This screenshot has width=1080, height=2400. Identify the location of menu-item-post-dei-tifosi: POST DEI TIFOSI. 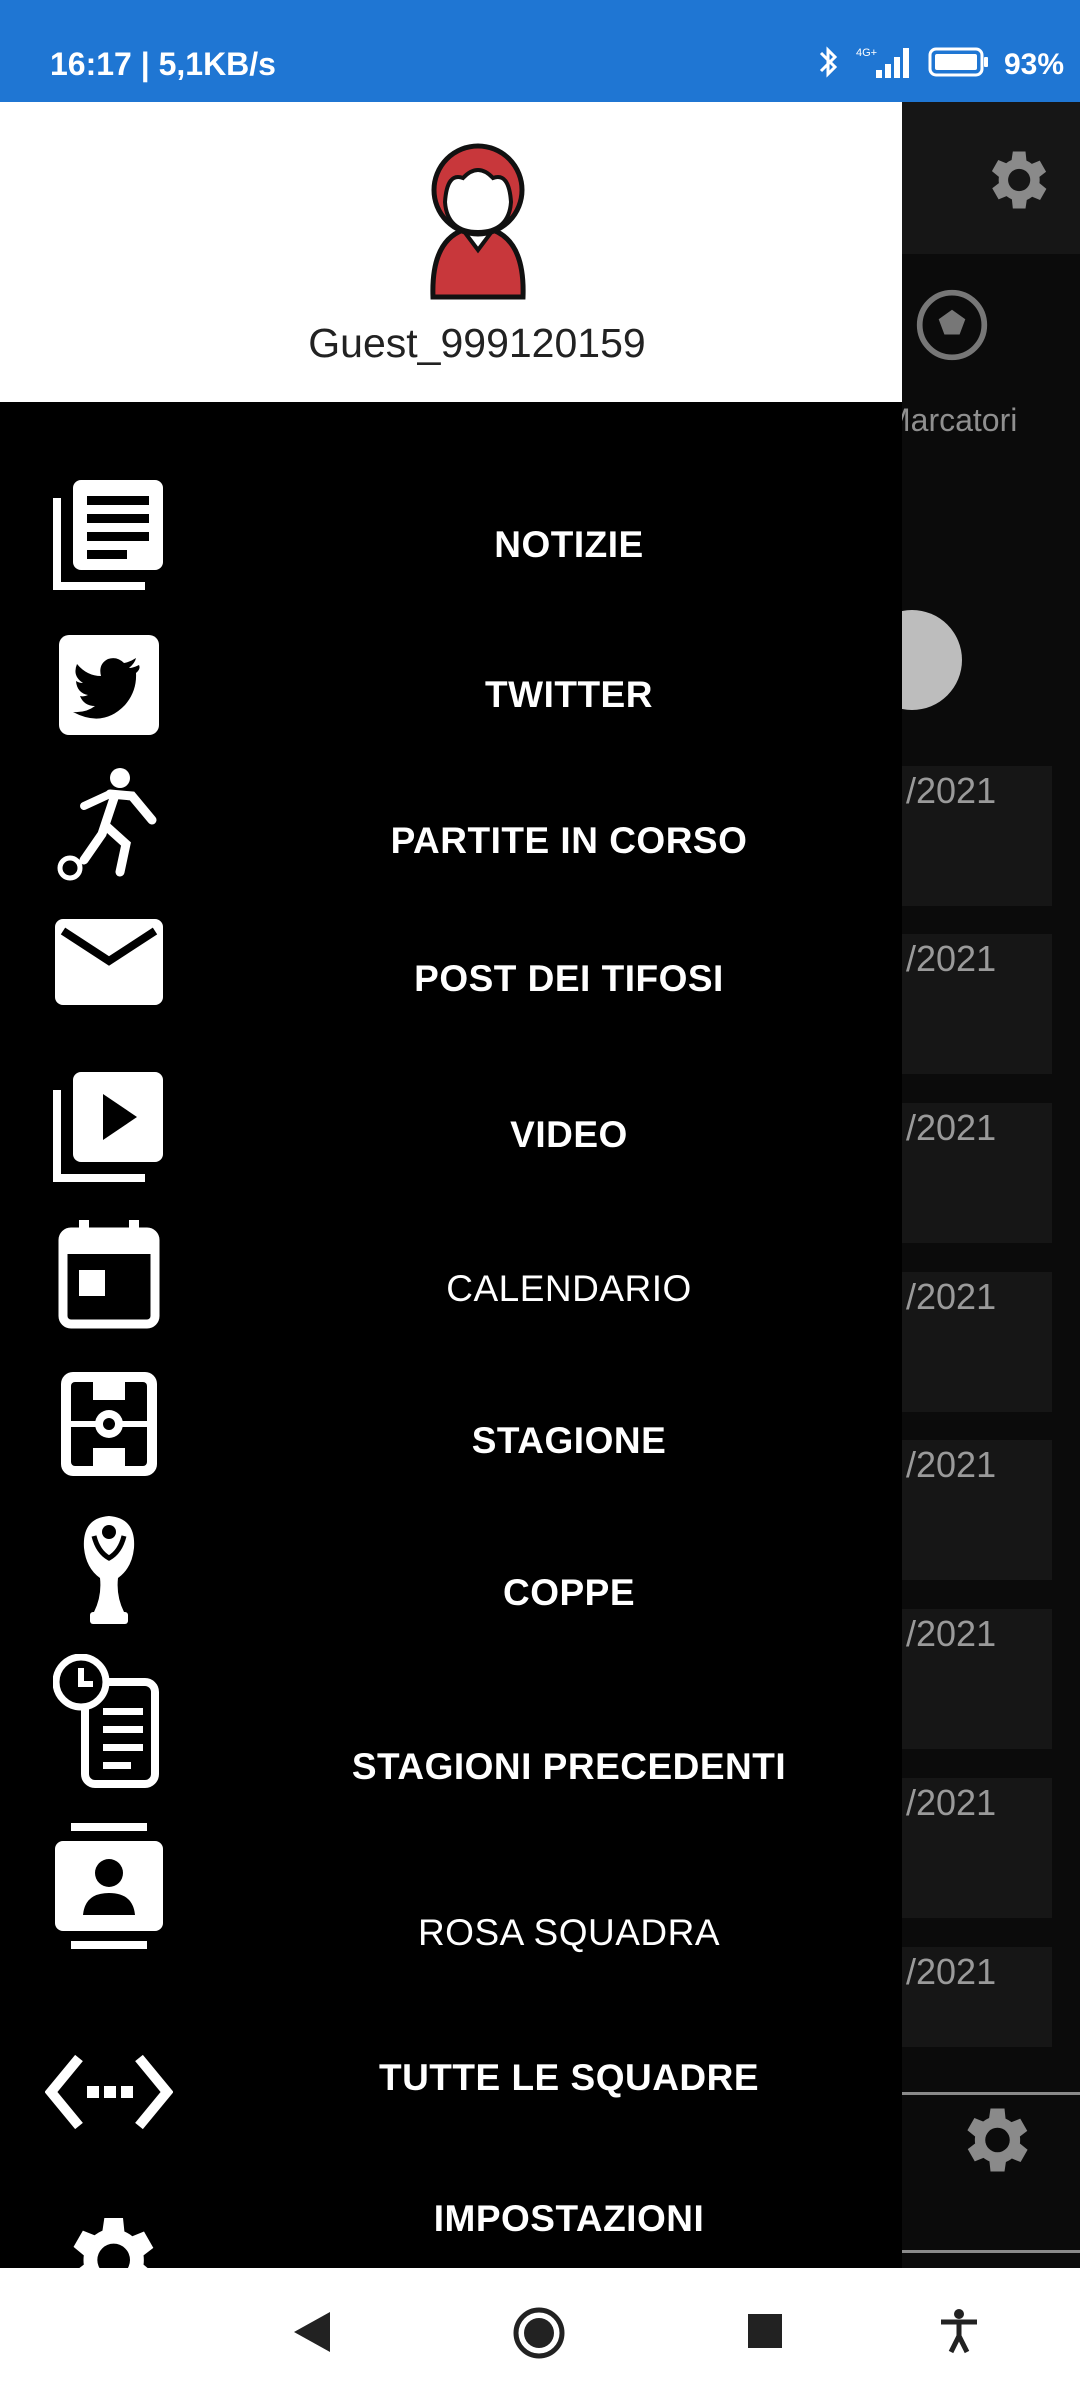
(451, 996).